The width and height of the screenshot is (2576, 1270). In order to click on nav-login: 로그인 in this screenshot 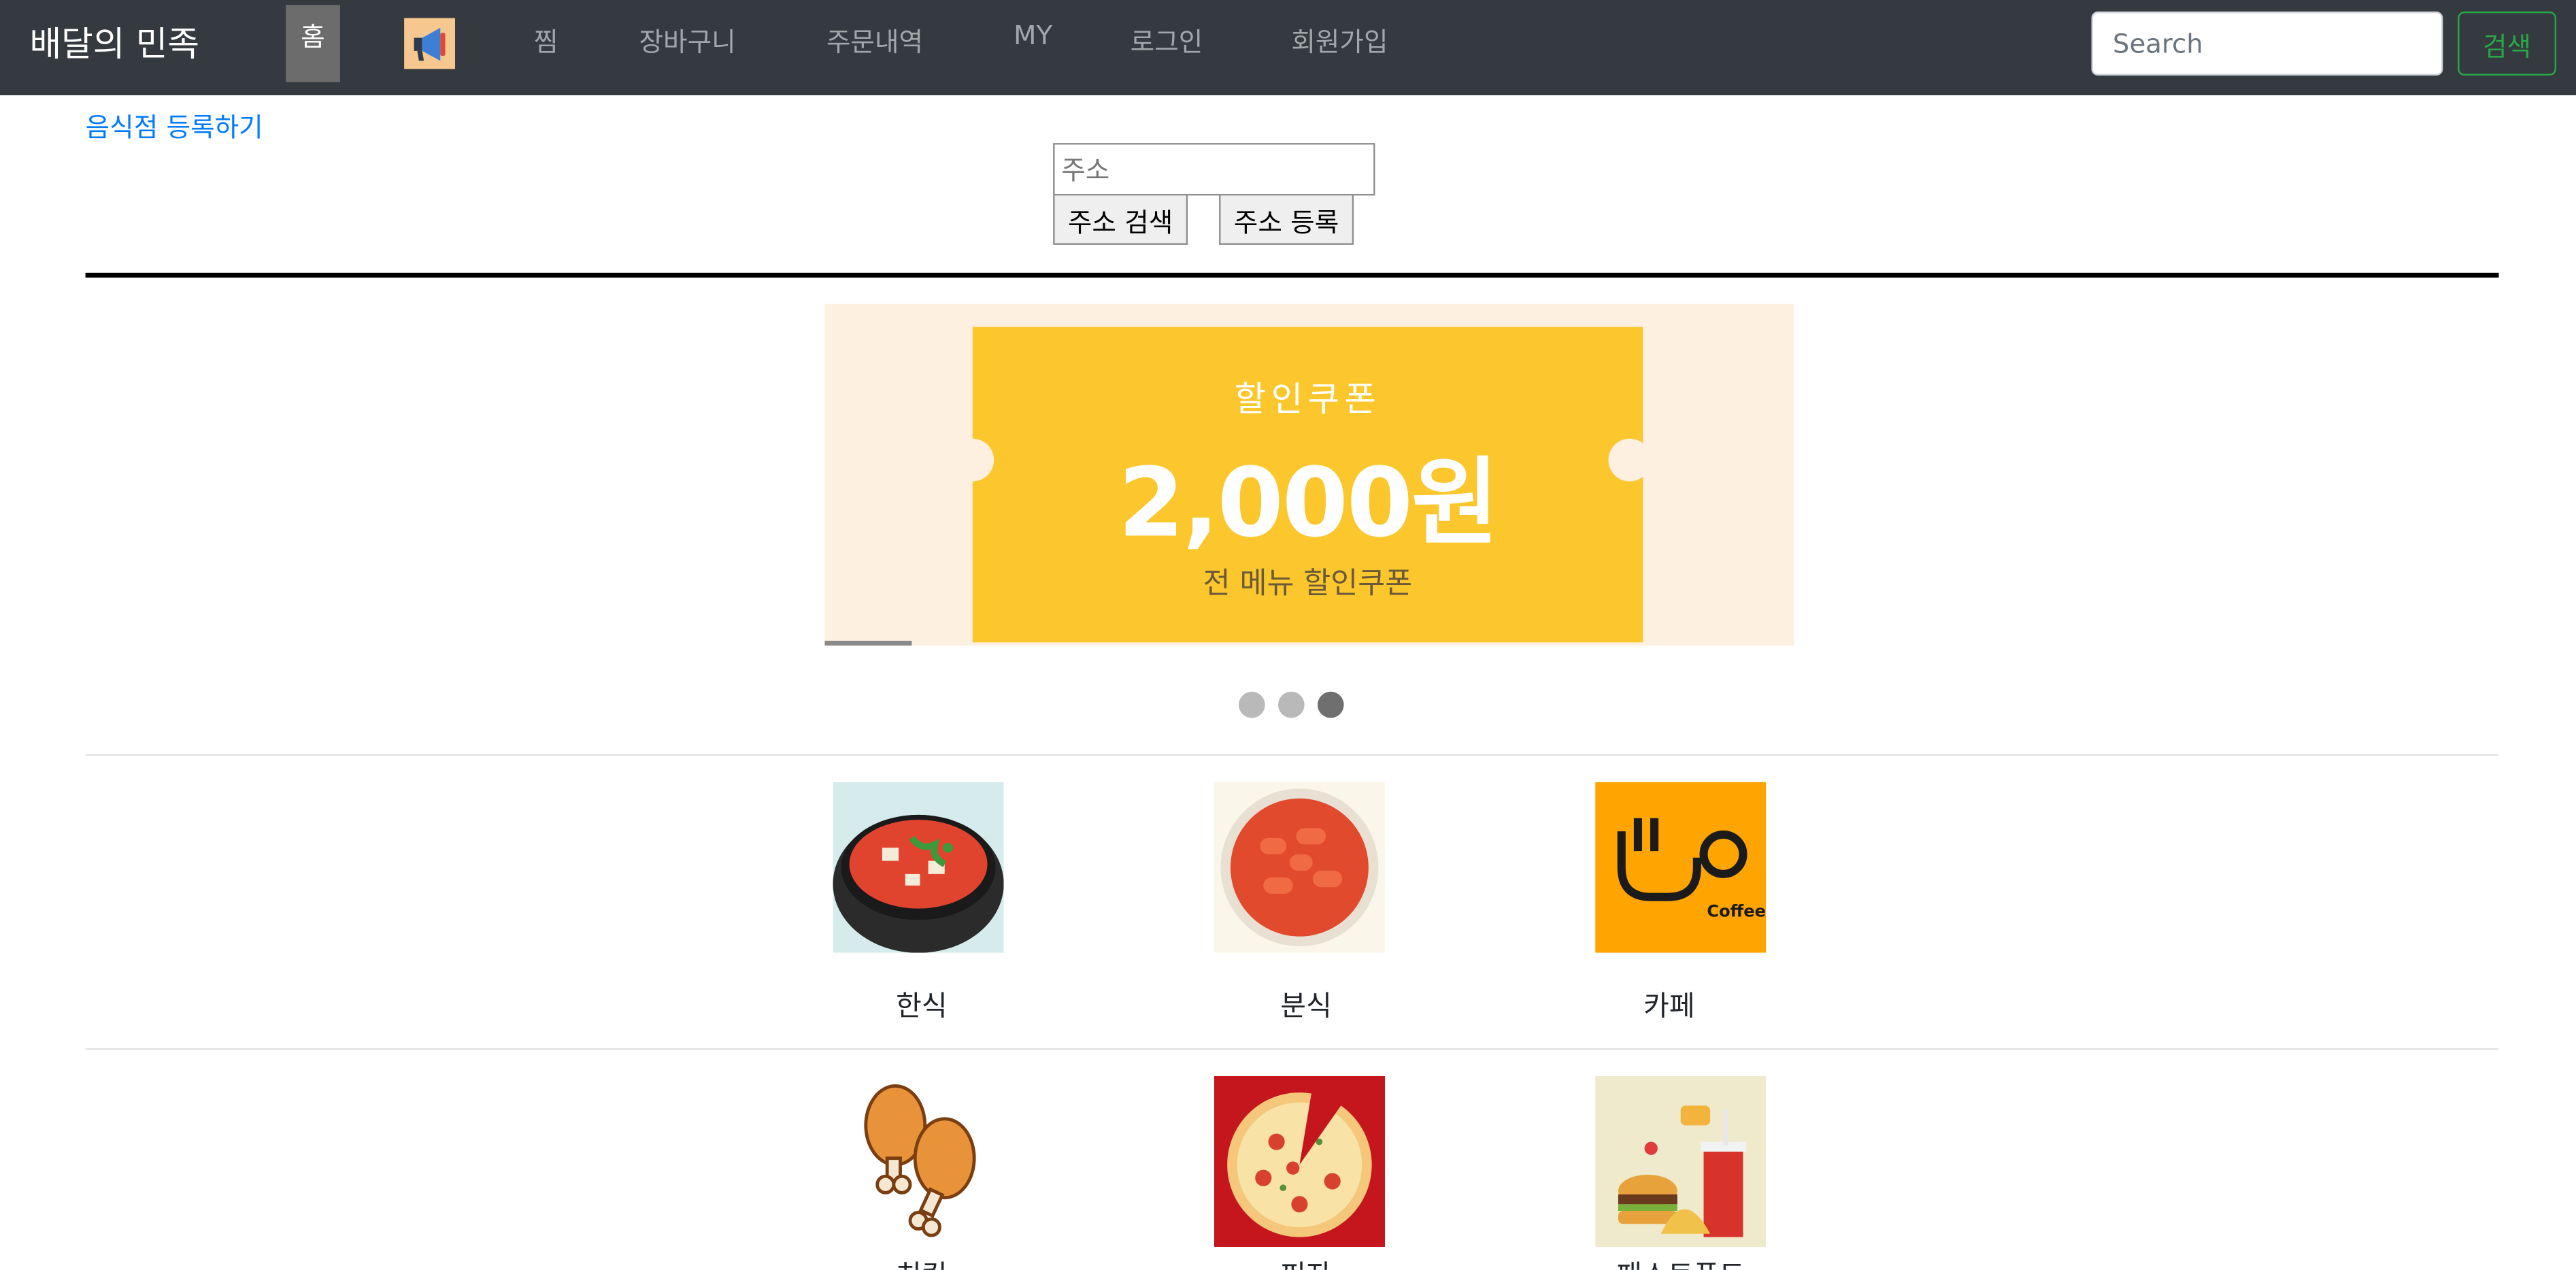, I will do `click(1167, 39)`.